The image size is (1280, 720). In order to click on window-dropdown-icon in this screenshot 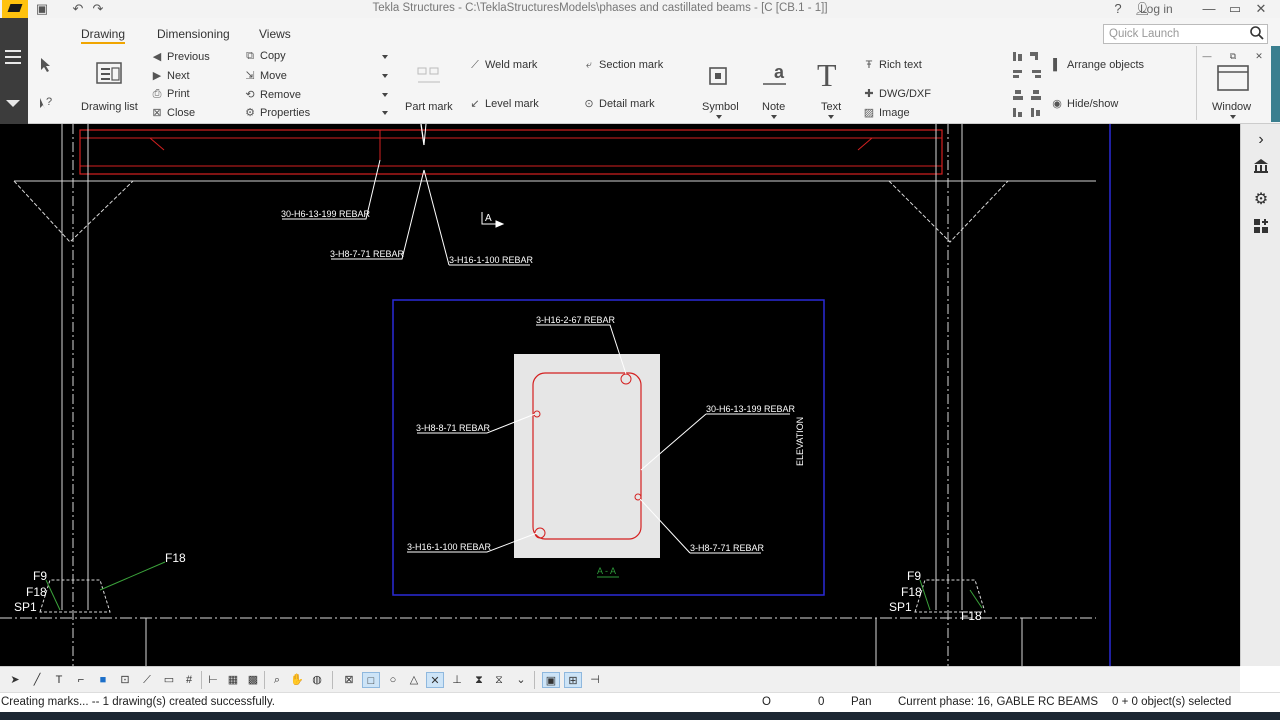, I will do `click(1233, 117)`.